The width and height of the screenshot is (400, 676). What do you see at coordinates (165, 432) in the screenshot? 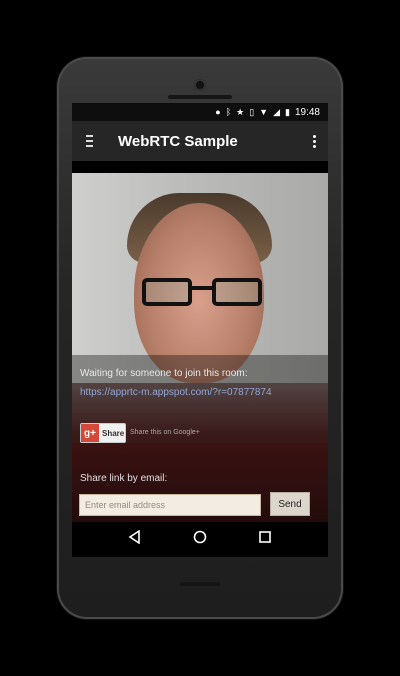
I see `gplus-share-note: Share this on Google+` at bounding box center [165, 432].